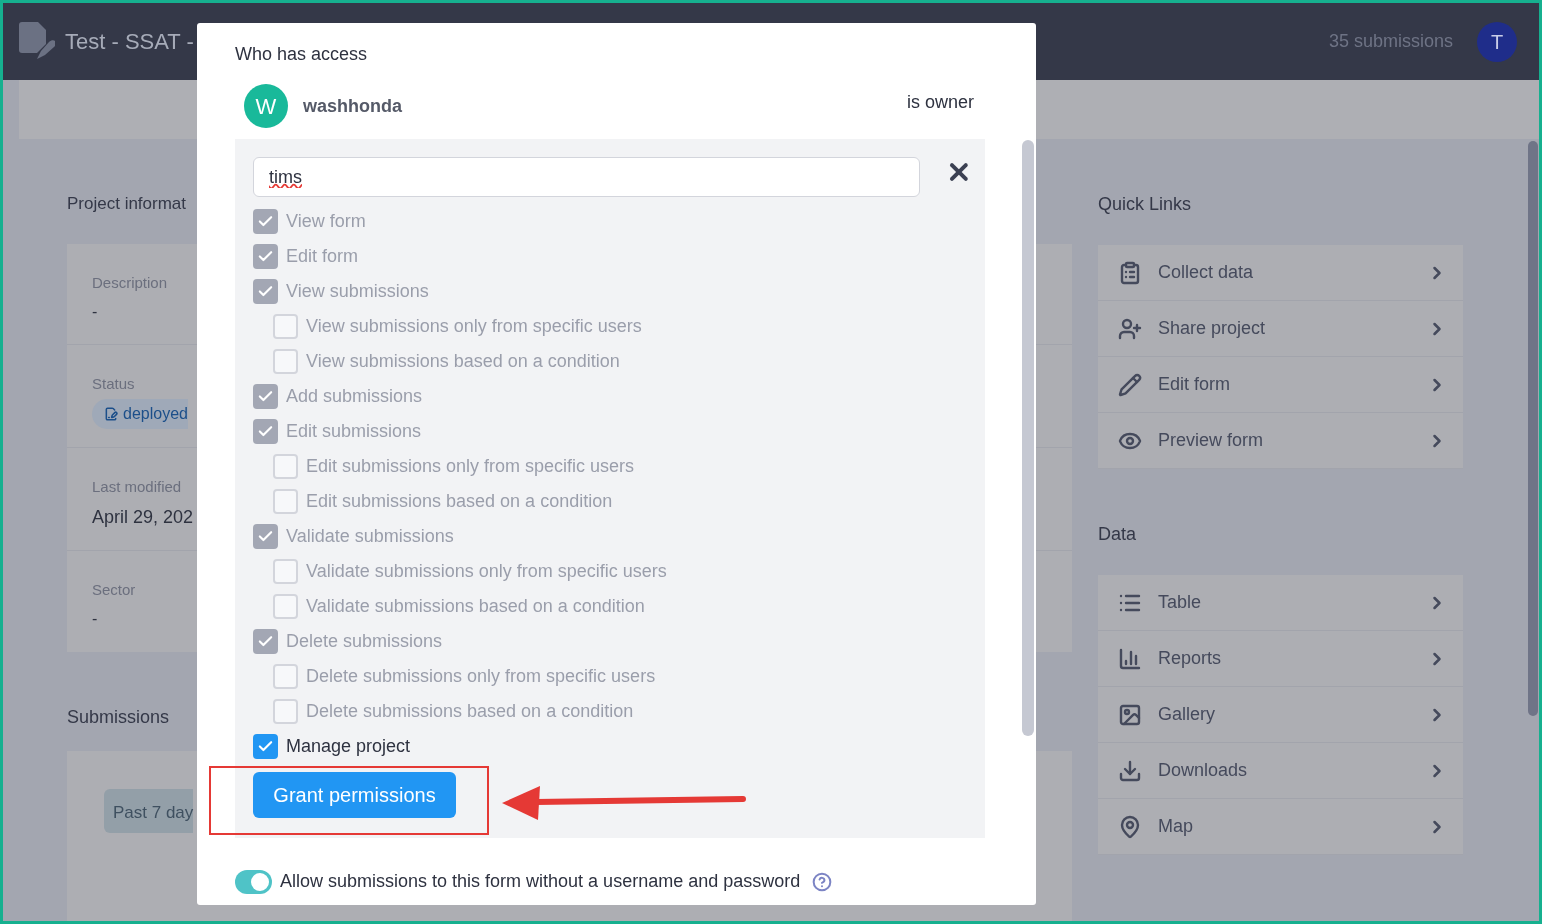  I want to click on help-icon, so click(822, 881).